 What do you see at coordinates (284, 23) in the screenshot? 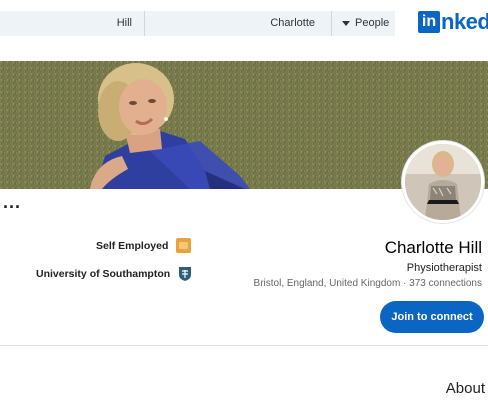
I see `first-name-search-field: Charlotte` at bounding box center [284, 23].